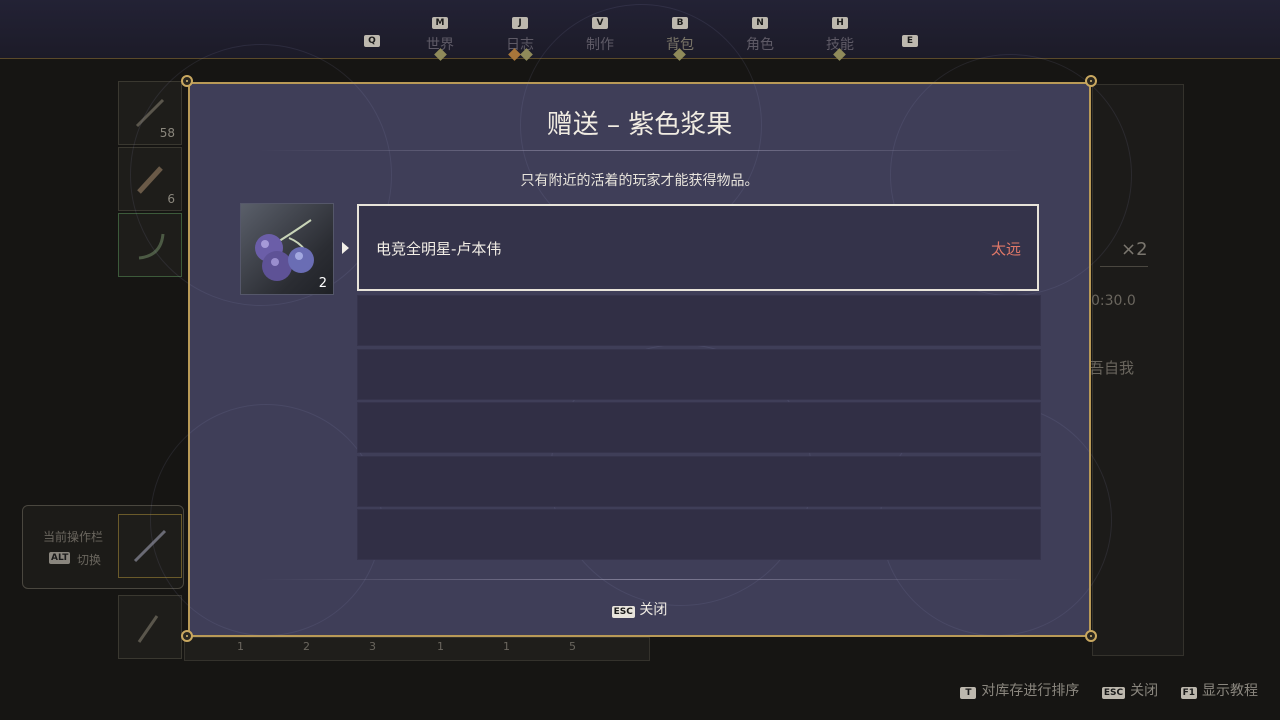 The width and height of the screenshot is (1280, 720). I want to click on player-distance-status: 太远, so click(1005, 249).